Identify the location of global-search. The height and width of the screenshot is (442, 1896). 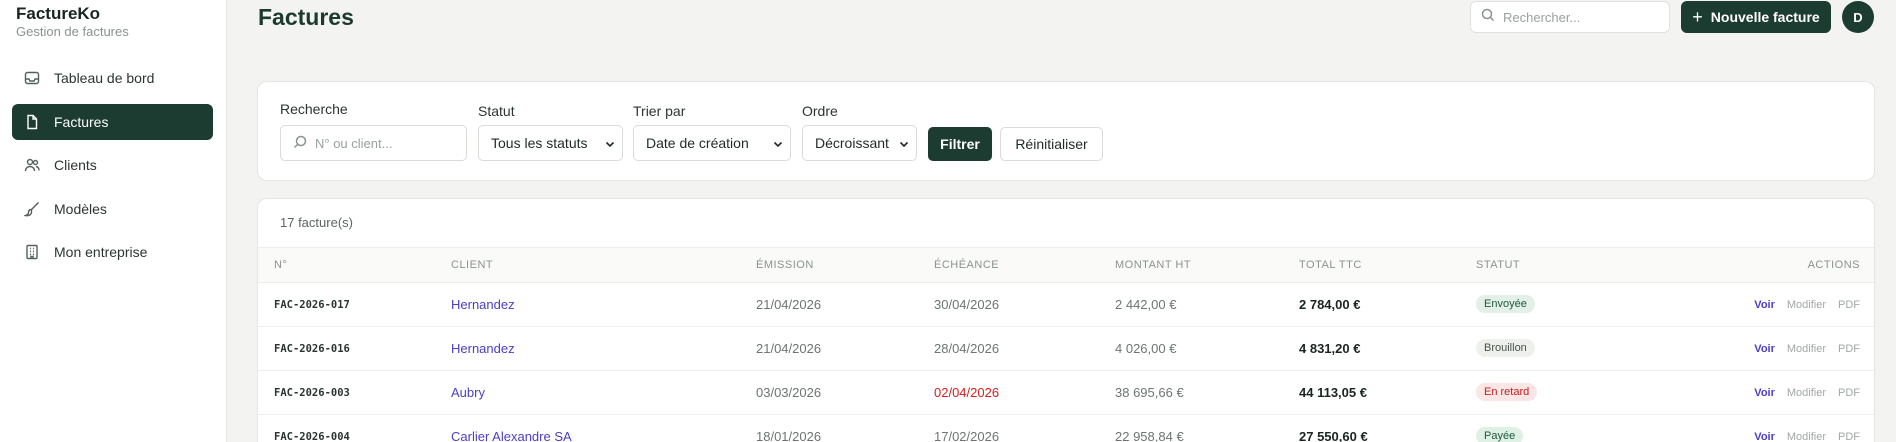
(1570, 17).